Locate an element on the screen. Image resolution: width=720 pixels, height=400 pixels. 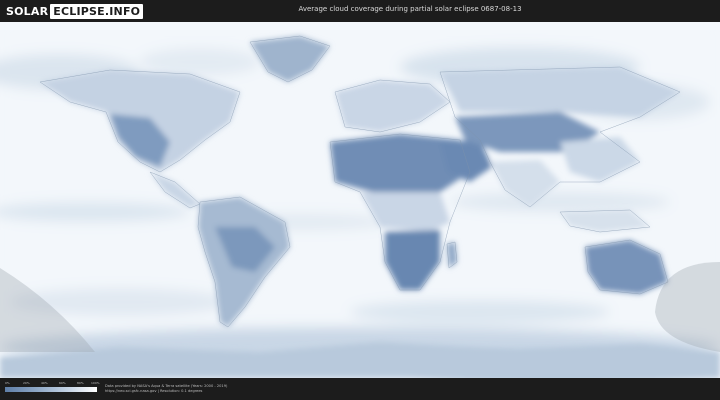
legend-tick-80: 80% is located at coordinates (80, 383).